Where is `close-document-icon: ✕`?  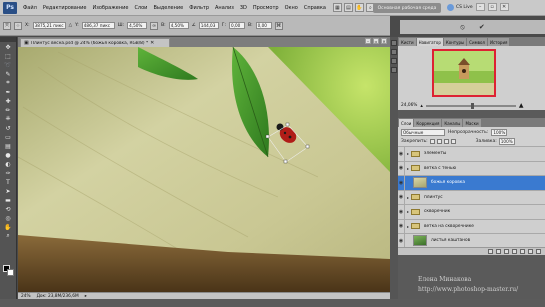 close-document-icon: ✕ is located at coordinates (152, 43).